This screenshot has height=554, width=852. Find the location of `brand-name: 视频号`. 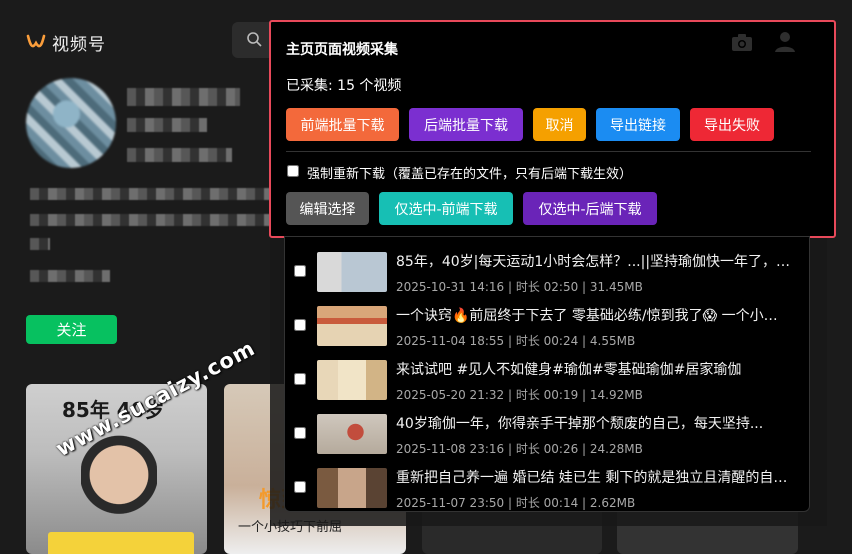

brand-name: 视频号 is located at coordinates (79, 45).